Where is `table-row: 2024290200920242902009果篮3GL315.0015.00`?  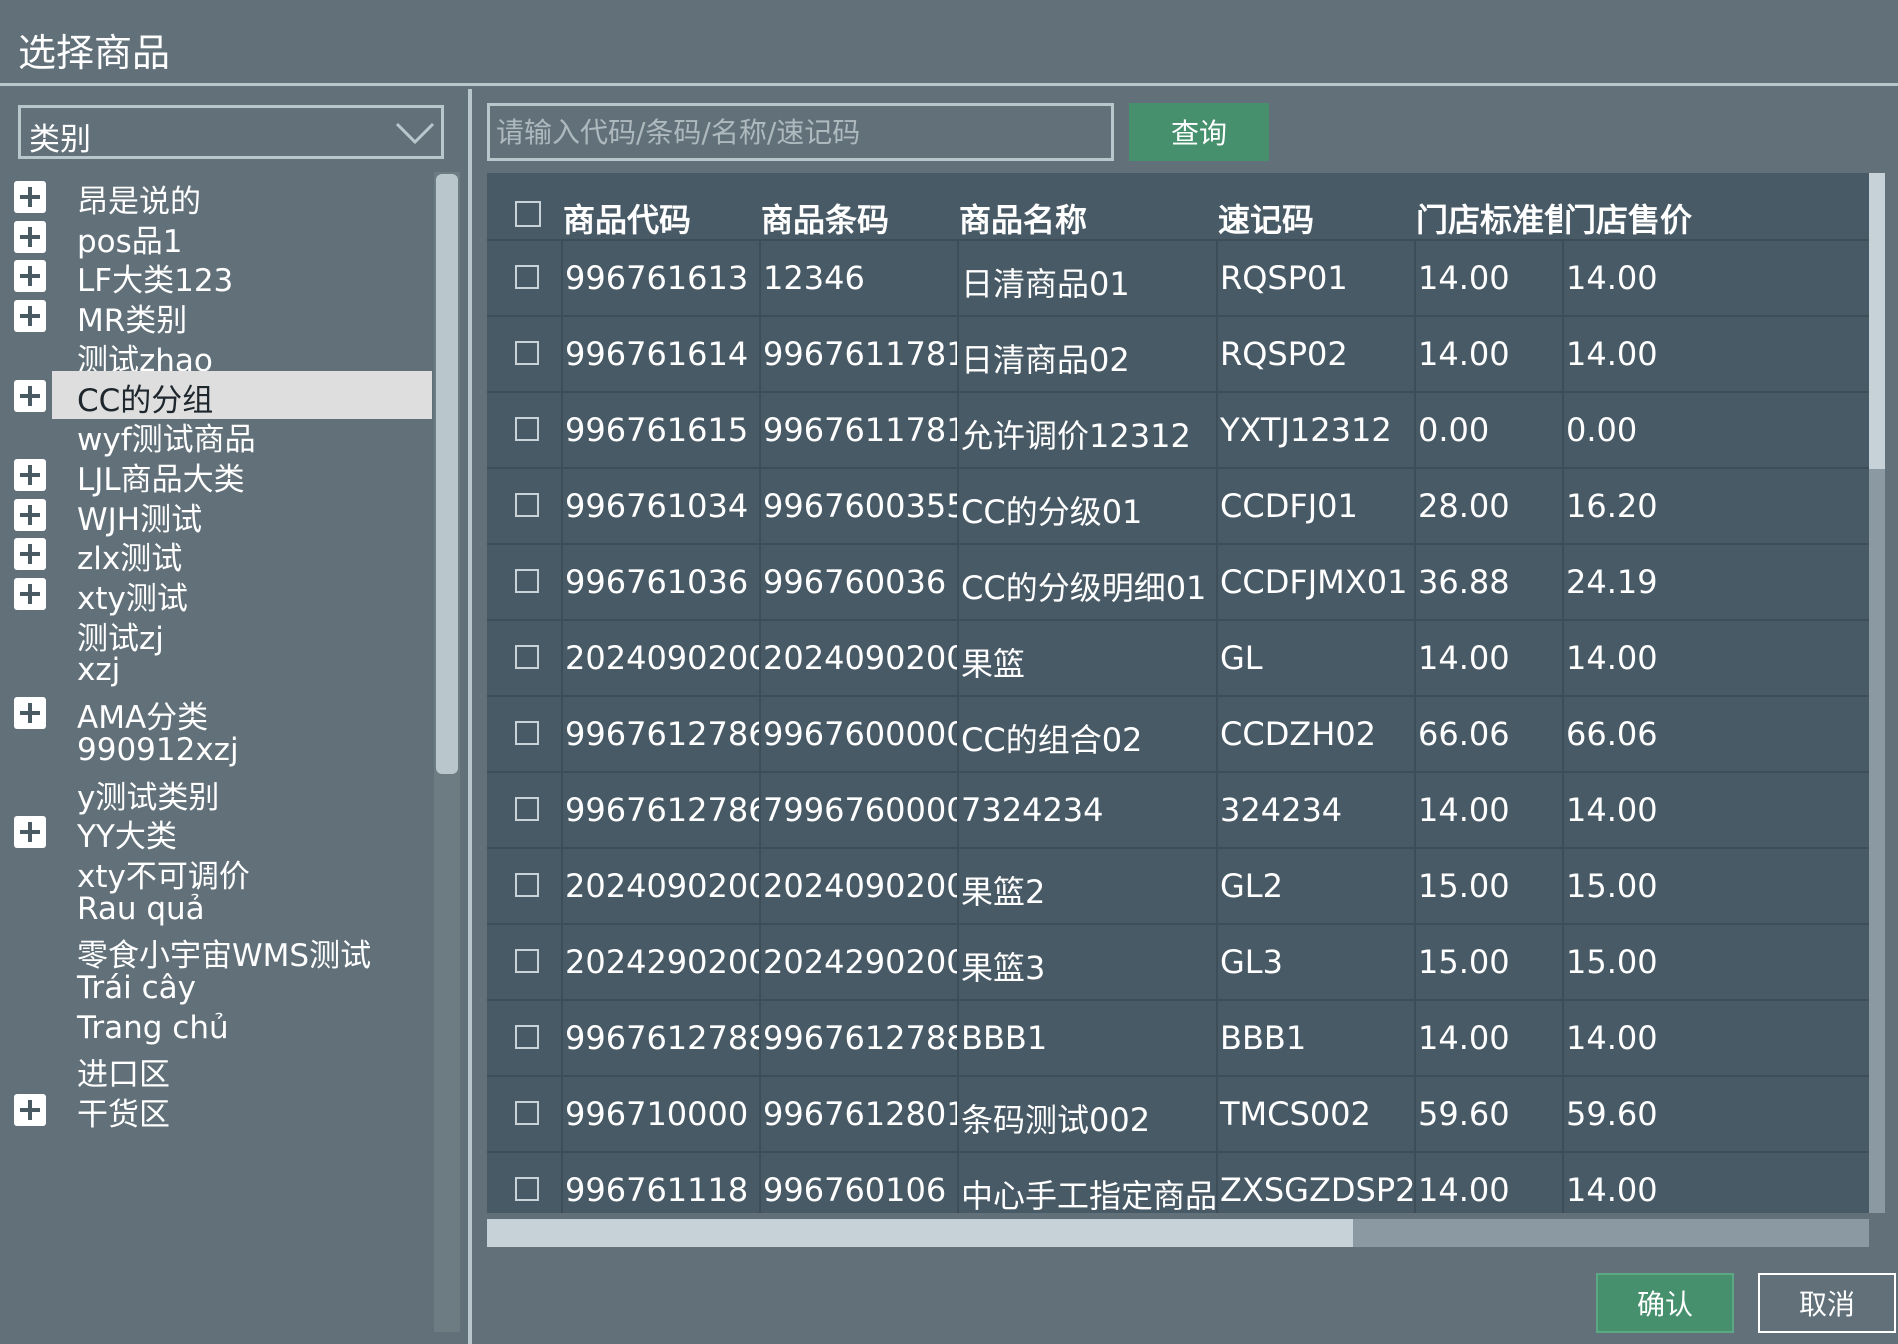
table-row: 2024290200920242902009果篮3GL315.0015.00 is located at coordinates (1186, 961).